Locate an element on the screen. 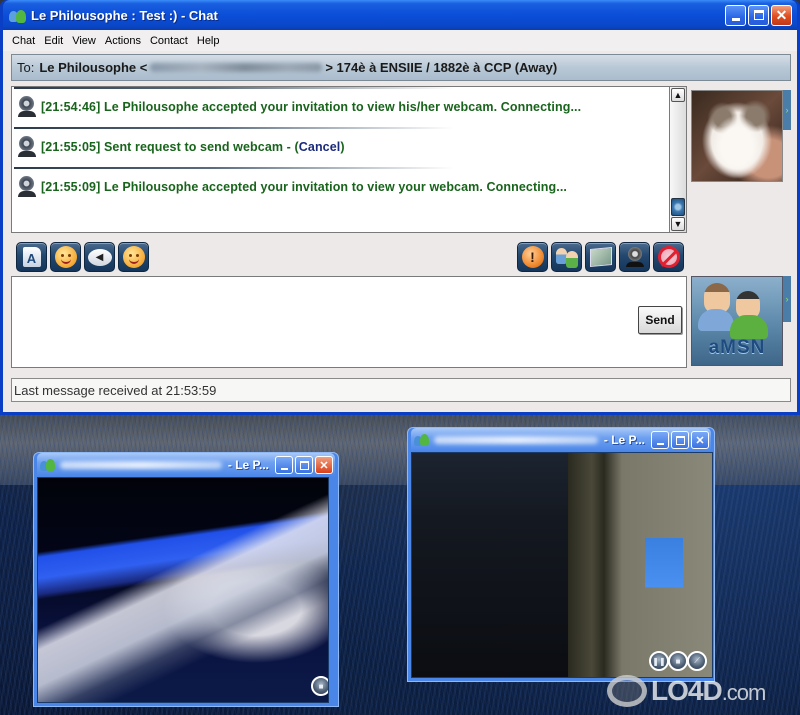 The image size is (800, 715). settings-icon: ⟋ is located at coordinates (697, 660).